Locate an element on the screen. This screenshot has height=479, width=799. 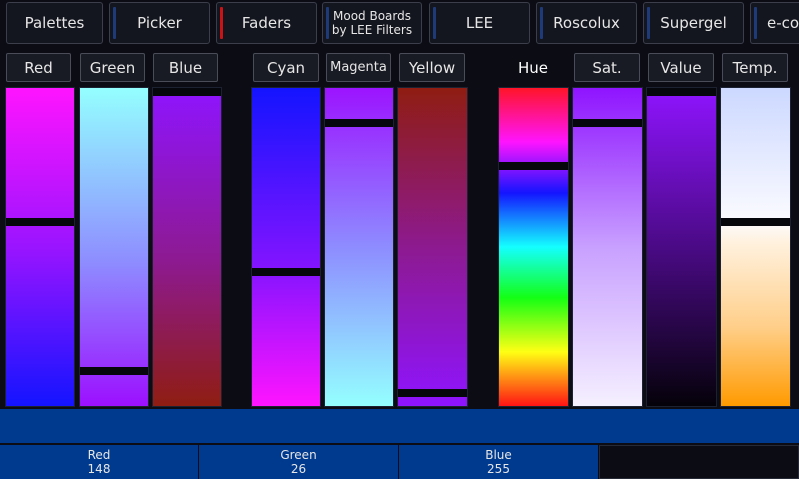
green-readout: Green 26 is located at coordinates (299, 462).